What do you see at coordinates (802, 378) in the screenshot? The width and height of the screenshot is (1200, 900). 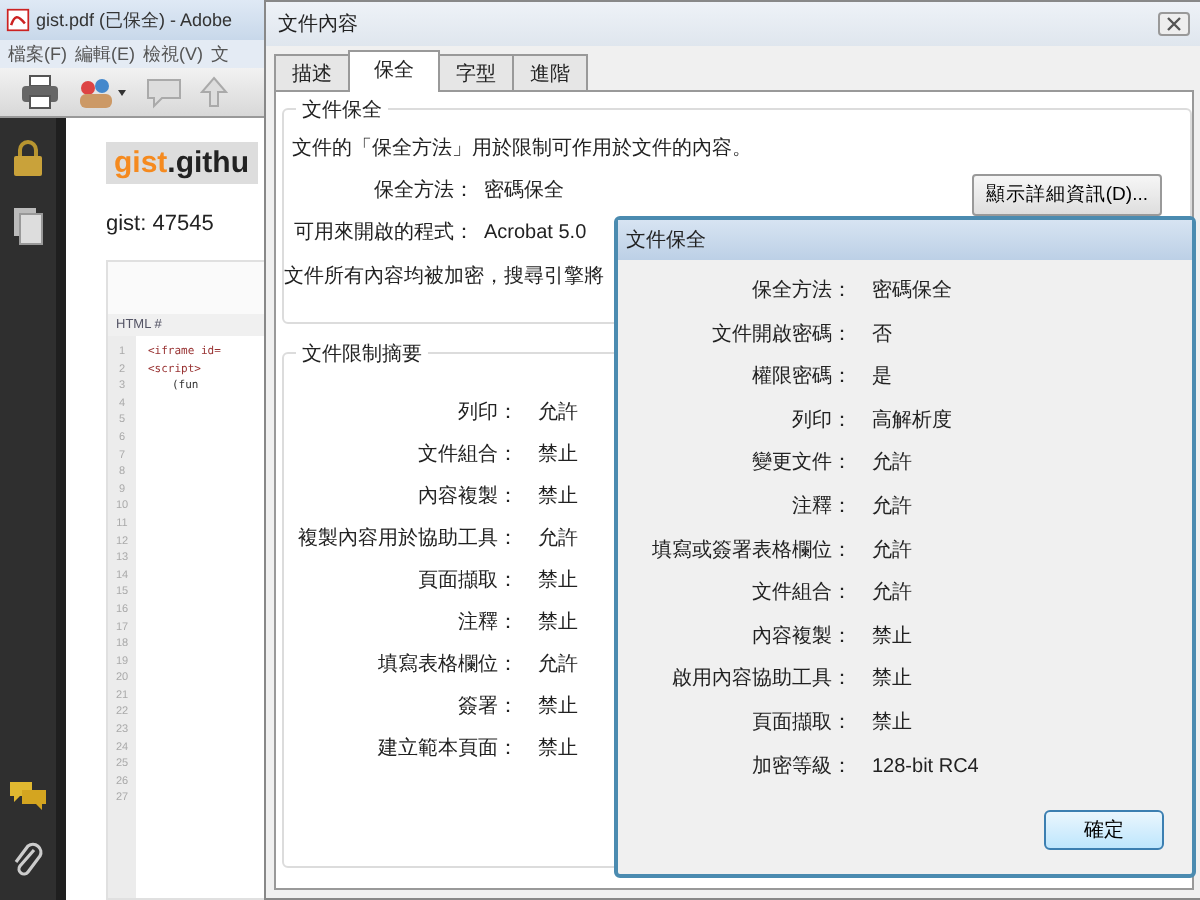 I see `field-label: 權限密碼：` at bounding box center [802, 378].